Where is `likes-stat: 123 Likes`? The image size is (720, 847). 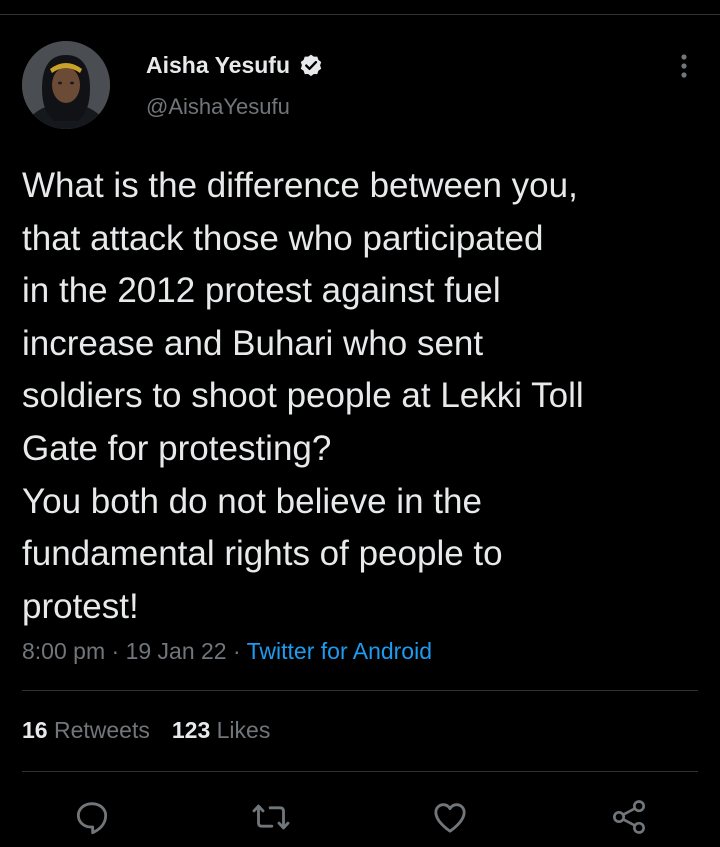 likes-stat: 123 Likes is located at coordinates (221, 730).